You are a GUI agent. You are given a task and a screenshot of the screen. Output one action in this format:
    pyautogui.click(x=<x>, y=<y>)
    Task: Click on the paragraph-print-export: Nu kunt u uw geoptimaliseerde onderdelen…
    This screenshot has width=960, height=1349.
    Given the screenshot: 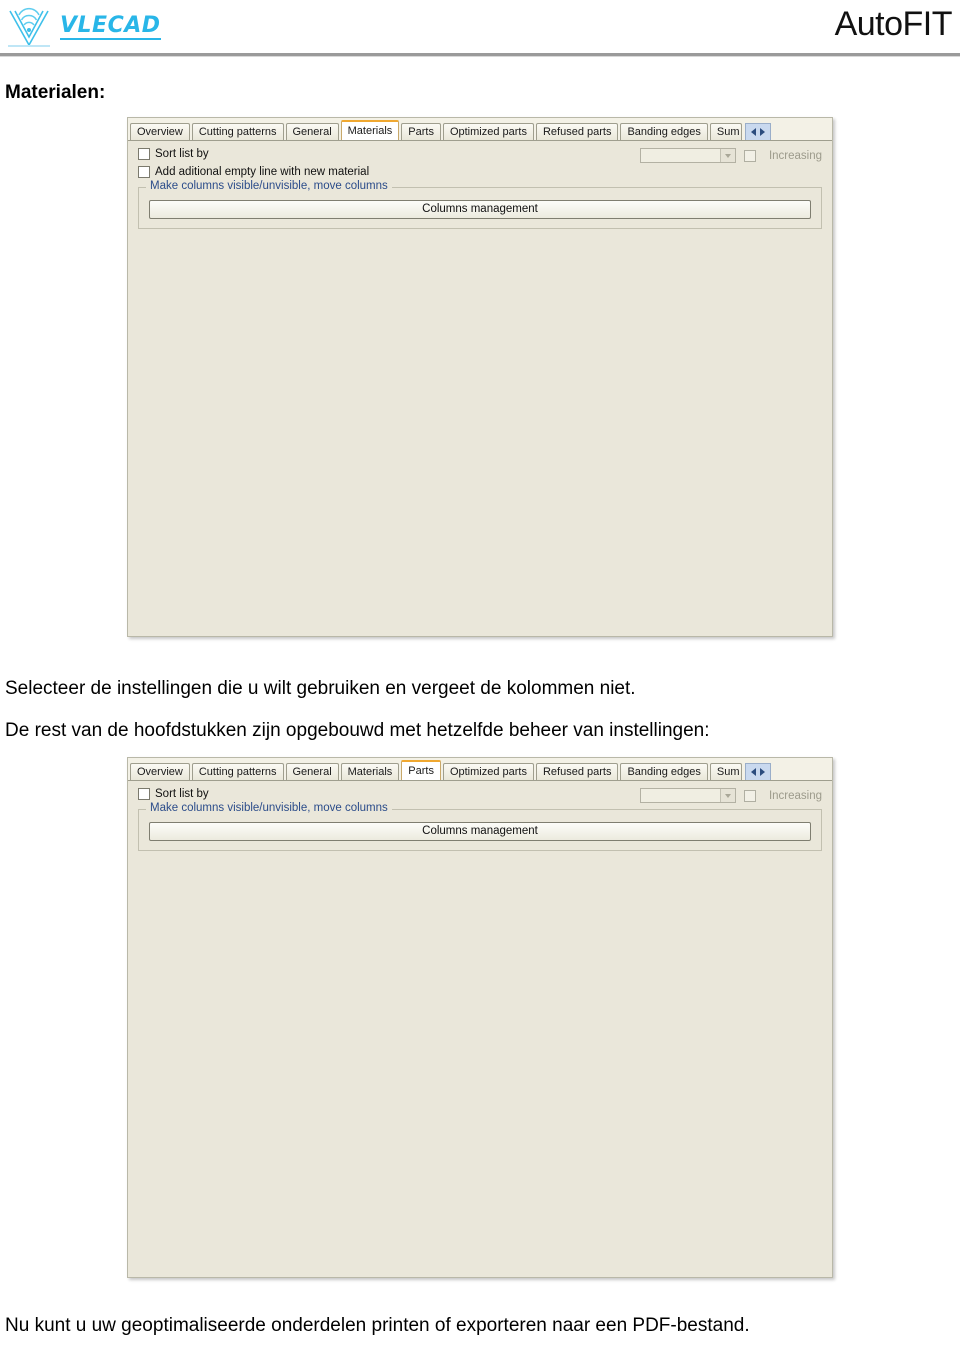 What is the action you would take?
    pyautogui.click(x=377, y=1325)
    